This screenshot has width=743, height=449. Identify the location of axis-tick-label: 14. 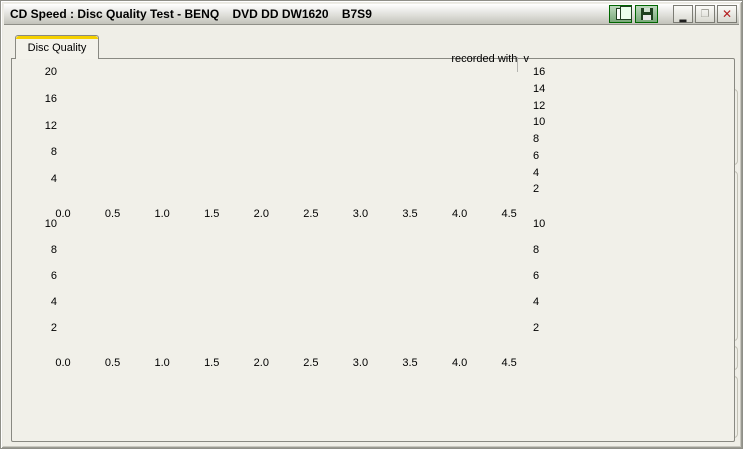
(539, 88).